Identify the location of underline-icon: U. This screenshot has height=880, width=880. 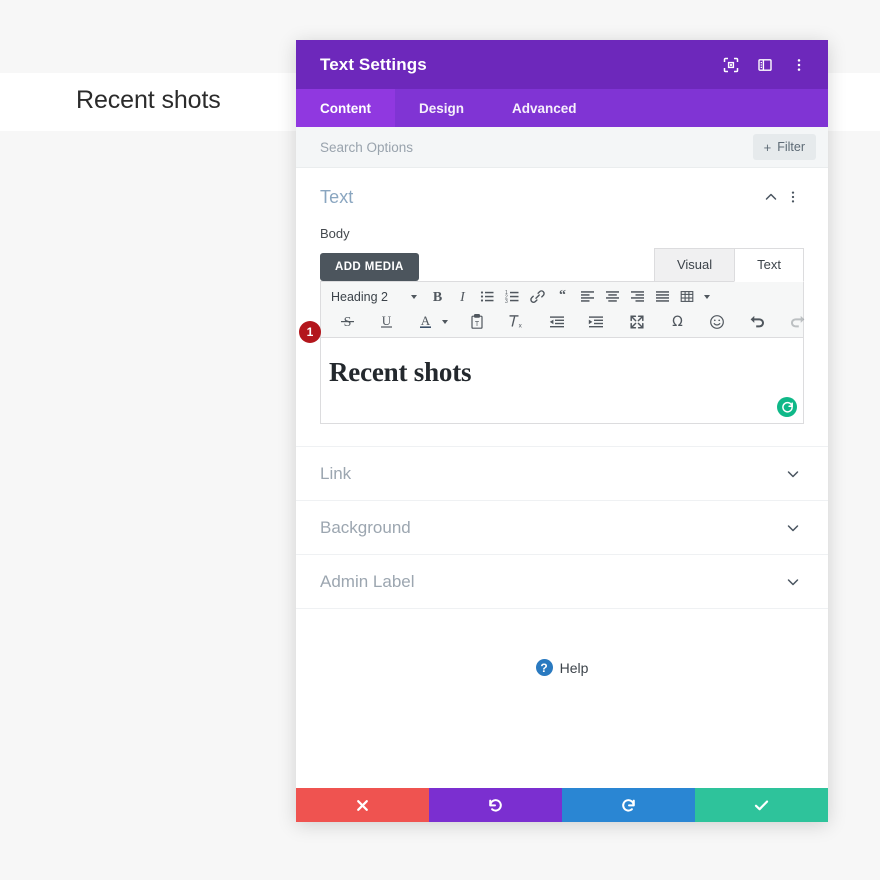
(386, 321).